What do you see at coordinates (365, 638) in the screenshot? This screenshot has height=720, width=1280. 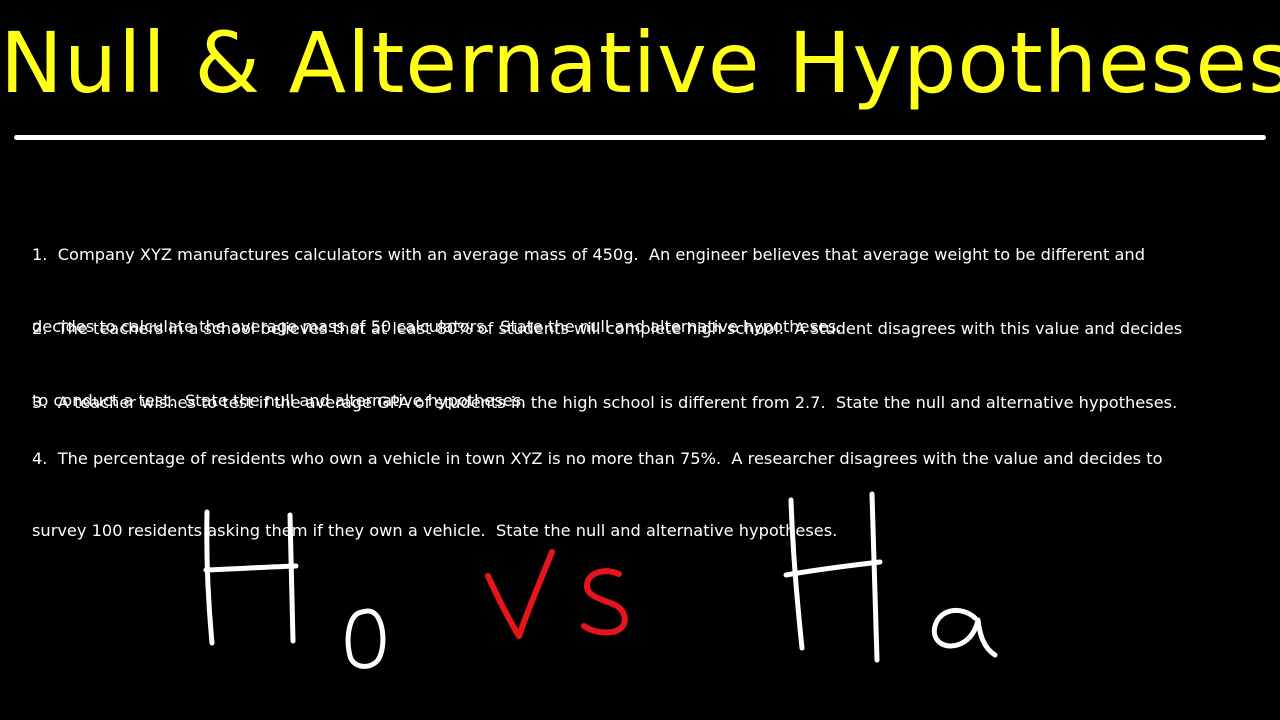 I see `handwritten-subscript-zero` at bounding box center [365, 638].